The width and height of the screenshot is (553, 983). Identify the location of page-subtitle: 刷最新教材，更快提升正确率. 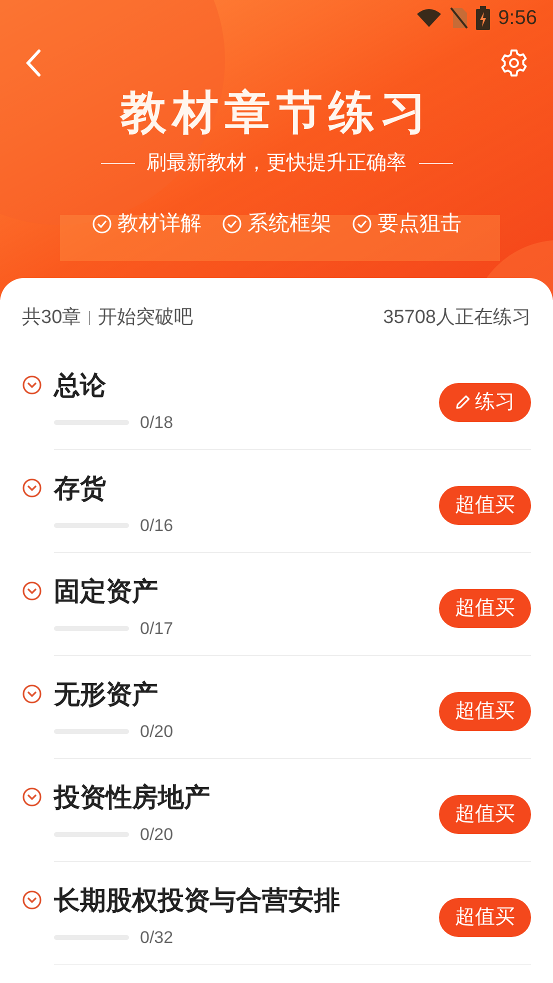
(276, 163).